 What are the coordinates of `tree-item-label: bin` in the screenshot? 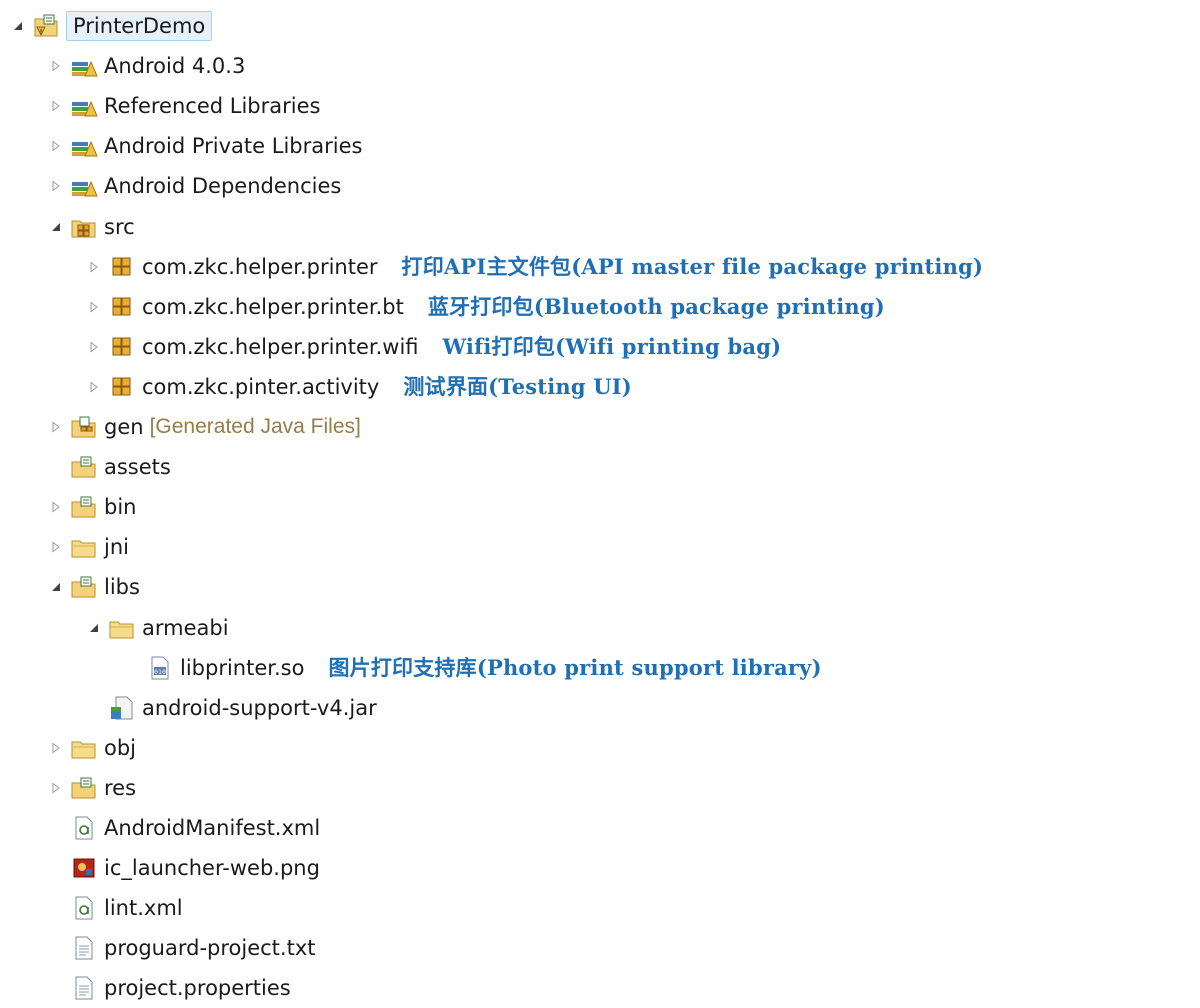 It's located at (120, 507).